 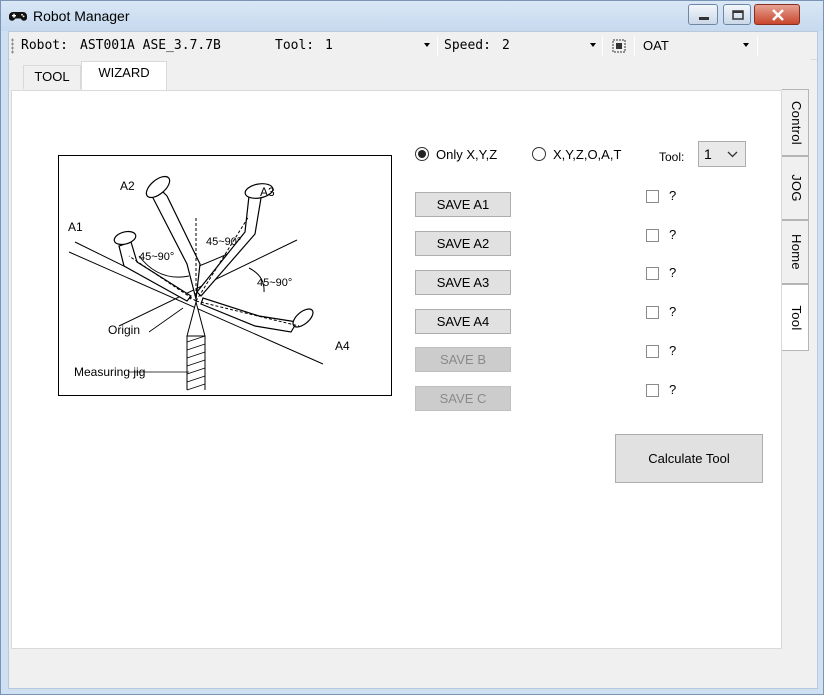 I want to click on close-icon, so click(x=778, y=15).